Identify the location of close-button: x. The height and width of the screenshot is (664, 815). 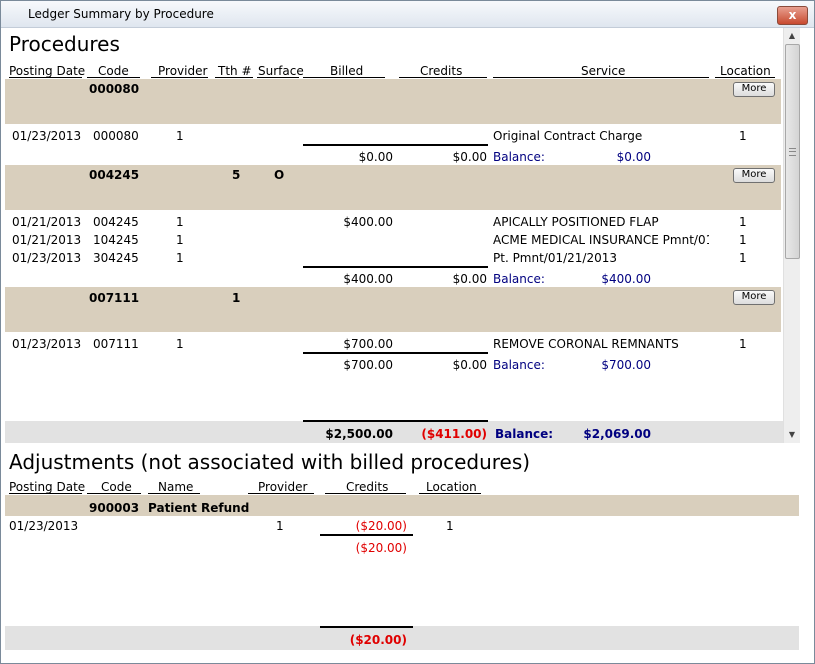
(792, 15).